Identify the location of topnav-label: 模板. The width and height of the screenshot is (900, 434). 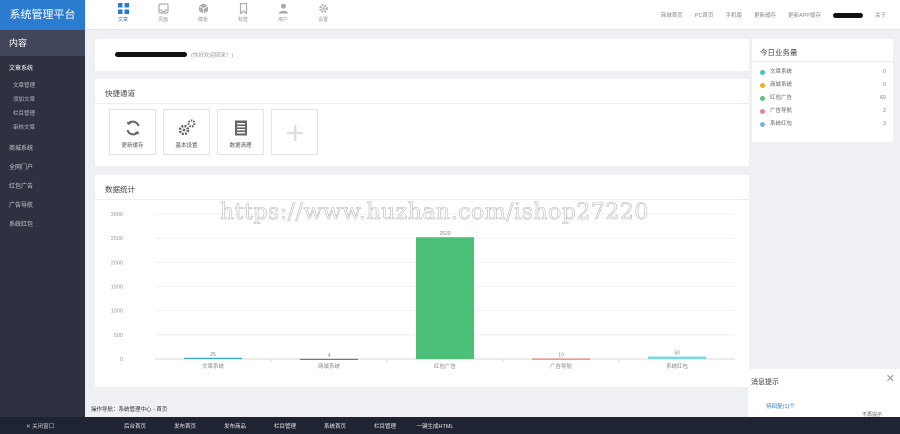
(202, 20).